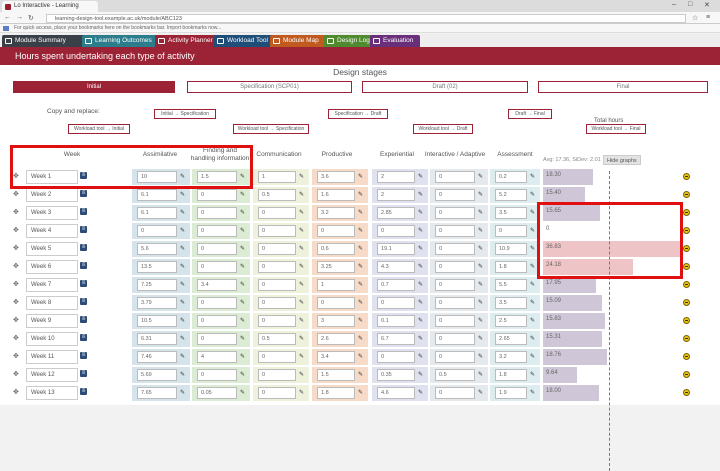  Describe the element at coordinates (396, 177) in the screenshot. I see `hours-input: 2` at that location.